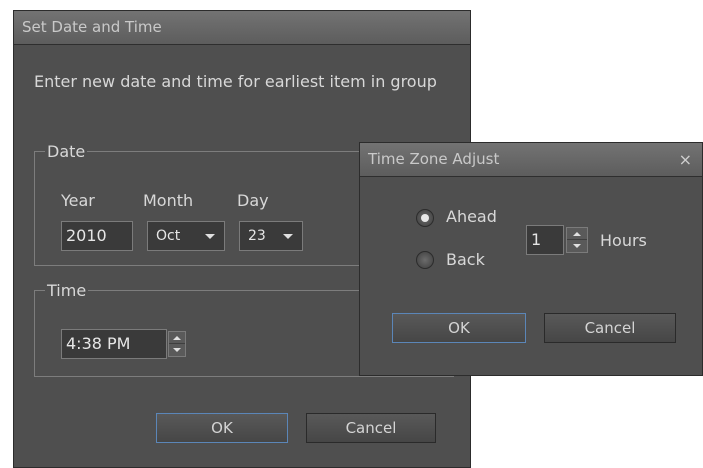 The width and height of the screenshot is (703, 468). Describe the element at coordinates (531, 160) in the screenshot. I see `dialog-title: Time Zone Adjust ×` at that location.